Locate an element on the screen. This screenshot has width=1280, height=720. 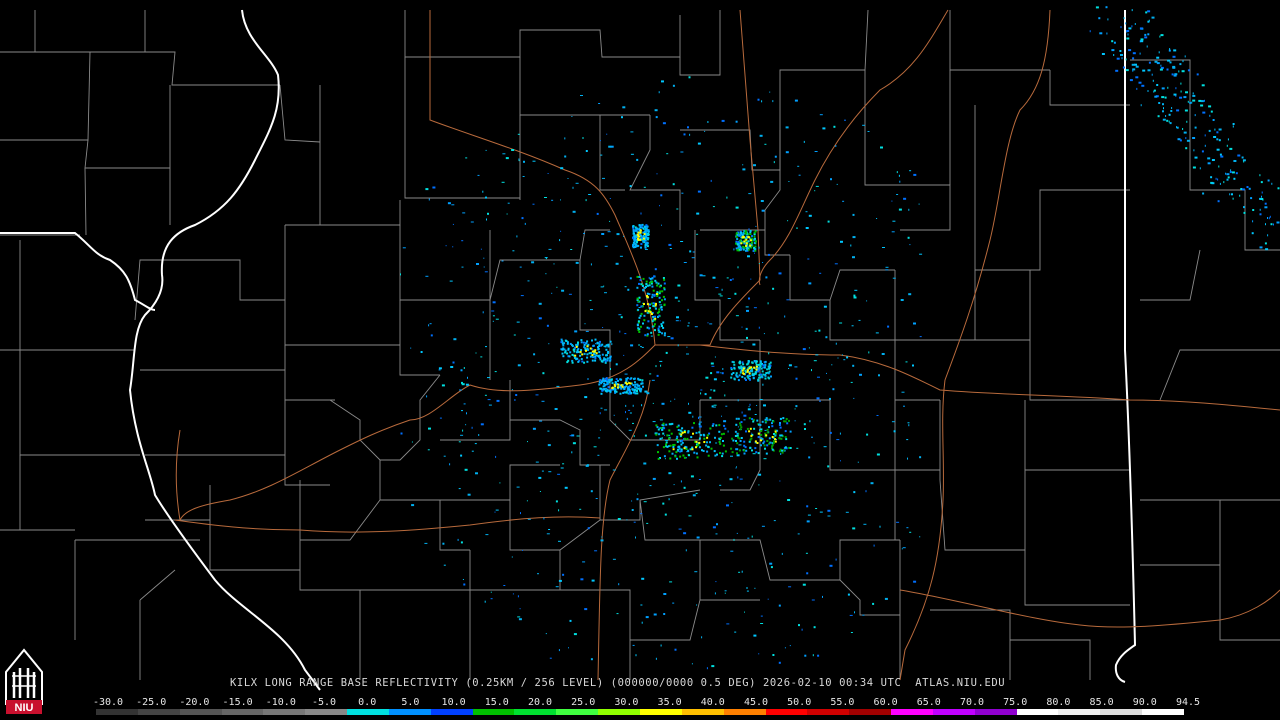
niu-logo: NIU is located at coordinates (24, 681).